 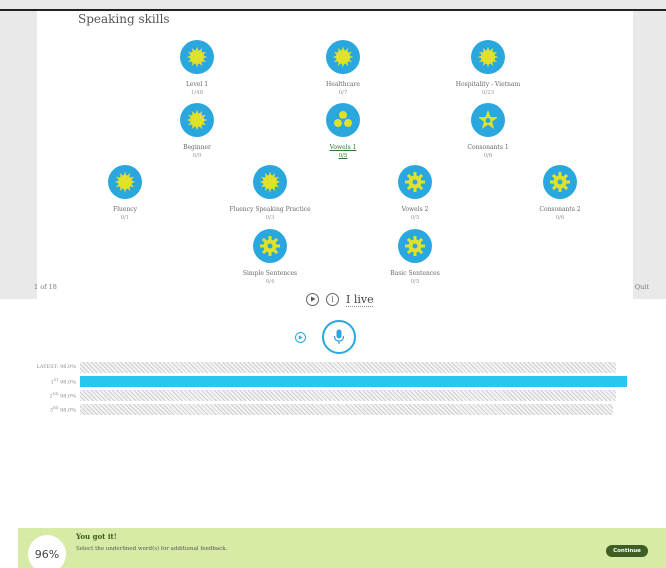 I want to click on lesson-item: Healthcare 0/7, so click(x=343, y=68).